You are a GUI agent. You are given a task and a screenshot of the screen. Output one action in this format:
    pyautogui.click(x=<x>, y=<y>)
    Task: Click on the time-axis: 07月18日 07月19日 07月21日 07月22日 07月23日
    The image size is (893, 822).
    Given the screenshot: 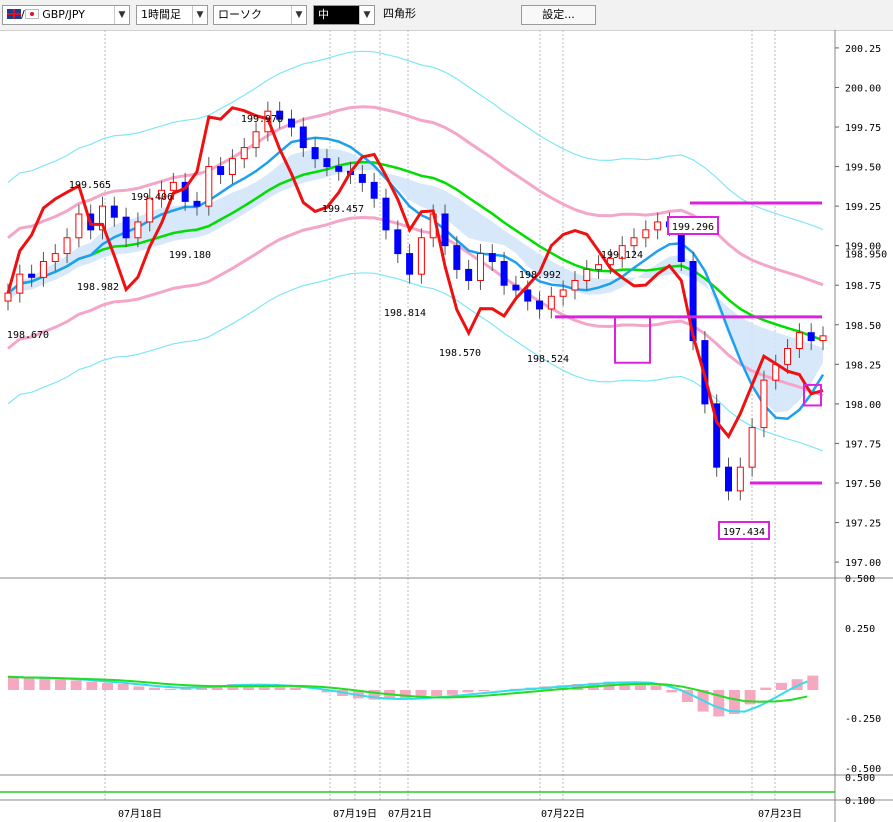 What is the action you would take?
    pyautogui.click(x=460, y=814)
    